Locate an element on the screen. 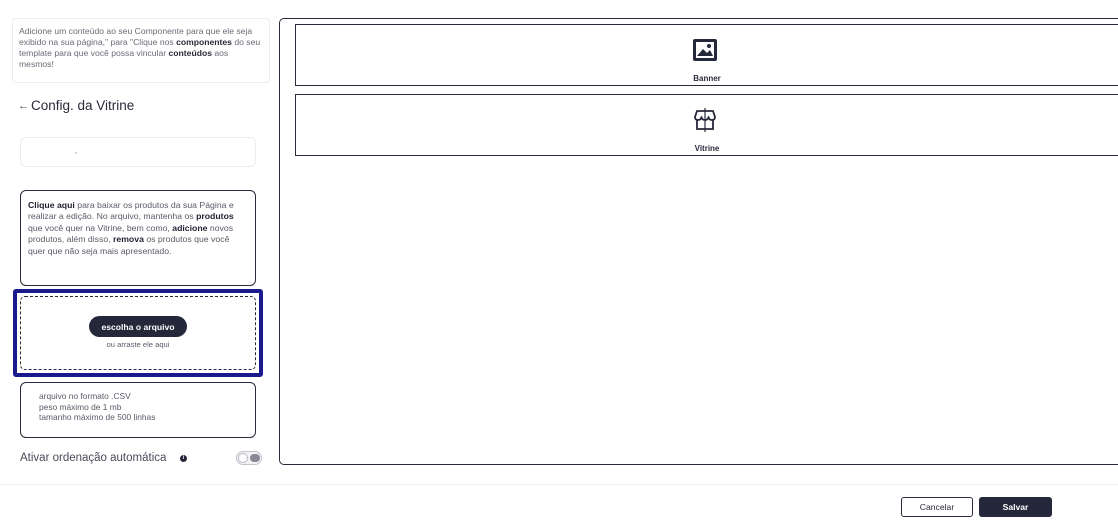  toggle-track-fill is located at coordinates (255, 458).